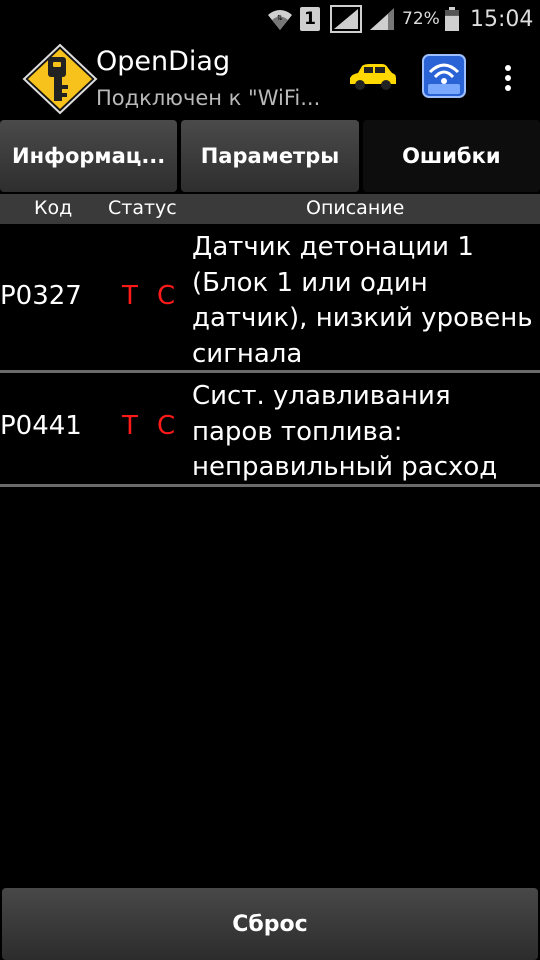 Image resolution: width=540 pixels, height=960 pixels. Describe the element at coordinates (383, 19) in the screenshot. I see `cell-signal-2-icon` at that location.